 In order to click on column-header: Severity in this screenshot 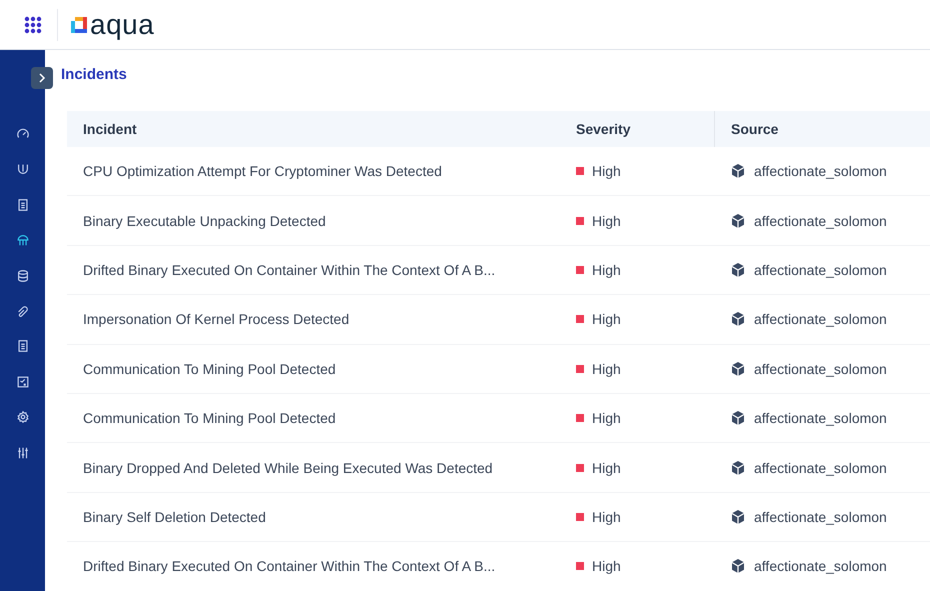, I will do `click(603, 129)`.